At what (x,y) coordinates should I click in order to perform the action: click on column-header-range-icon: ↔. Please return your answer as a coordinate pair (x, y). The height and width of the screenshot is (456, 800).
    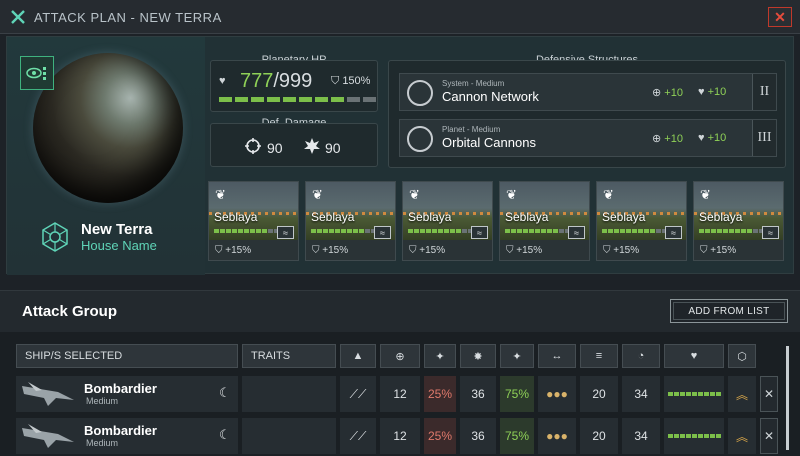
    Looking at the image, I should click on (557, 356).